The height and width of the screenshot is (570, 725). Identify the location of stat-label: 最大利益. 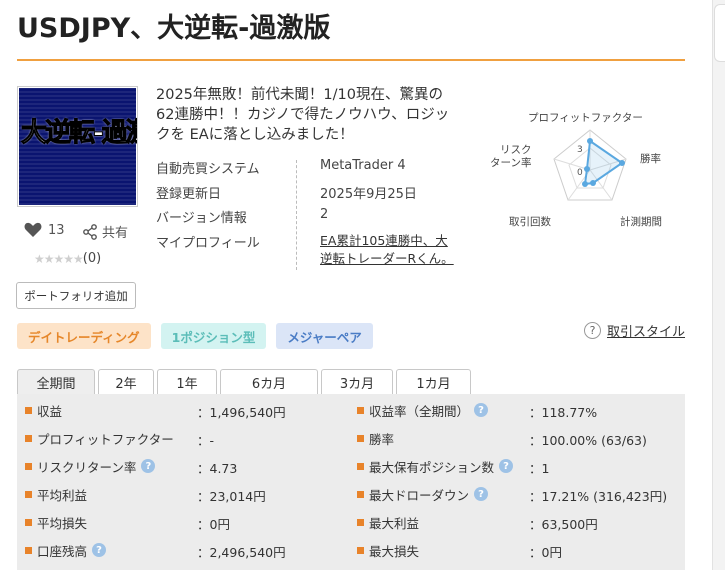
(394, 523).